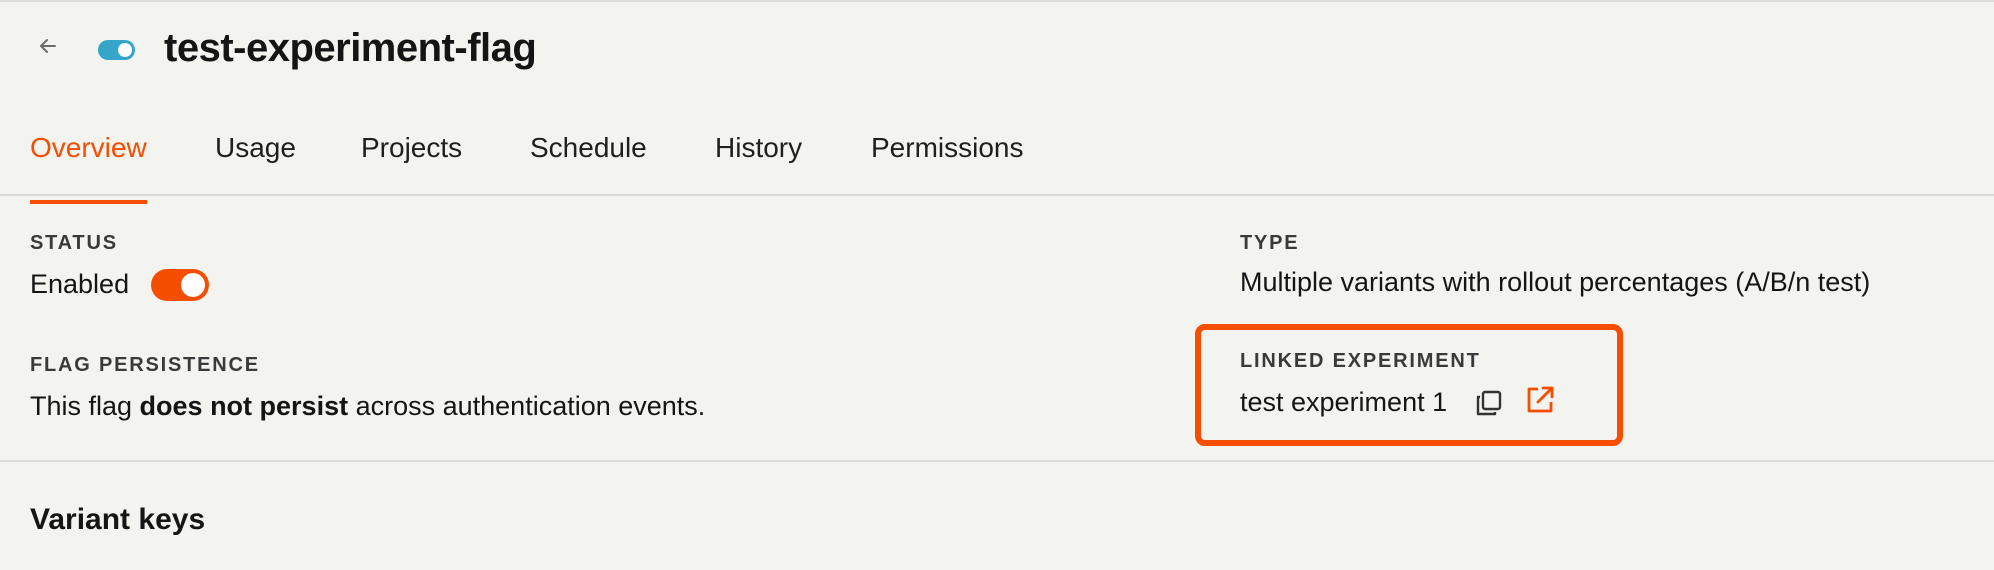 Image resolution: width=1994 pixels, height=570 pixels. Describe the element at coordinates (118, 519) in the screenshot. I see `variant-keys-heading: Variant keys` at that location.